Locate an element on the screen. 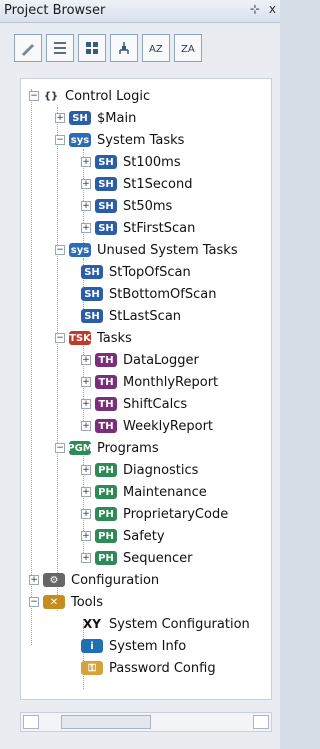 The image size is (320, 749). tree-item-weeklyreport: + TH WeeklyReport is located at coordinates (147, 426).